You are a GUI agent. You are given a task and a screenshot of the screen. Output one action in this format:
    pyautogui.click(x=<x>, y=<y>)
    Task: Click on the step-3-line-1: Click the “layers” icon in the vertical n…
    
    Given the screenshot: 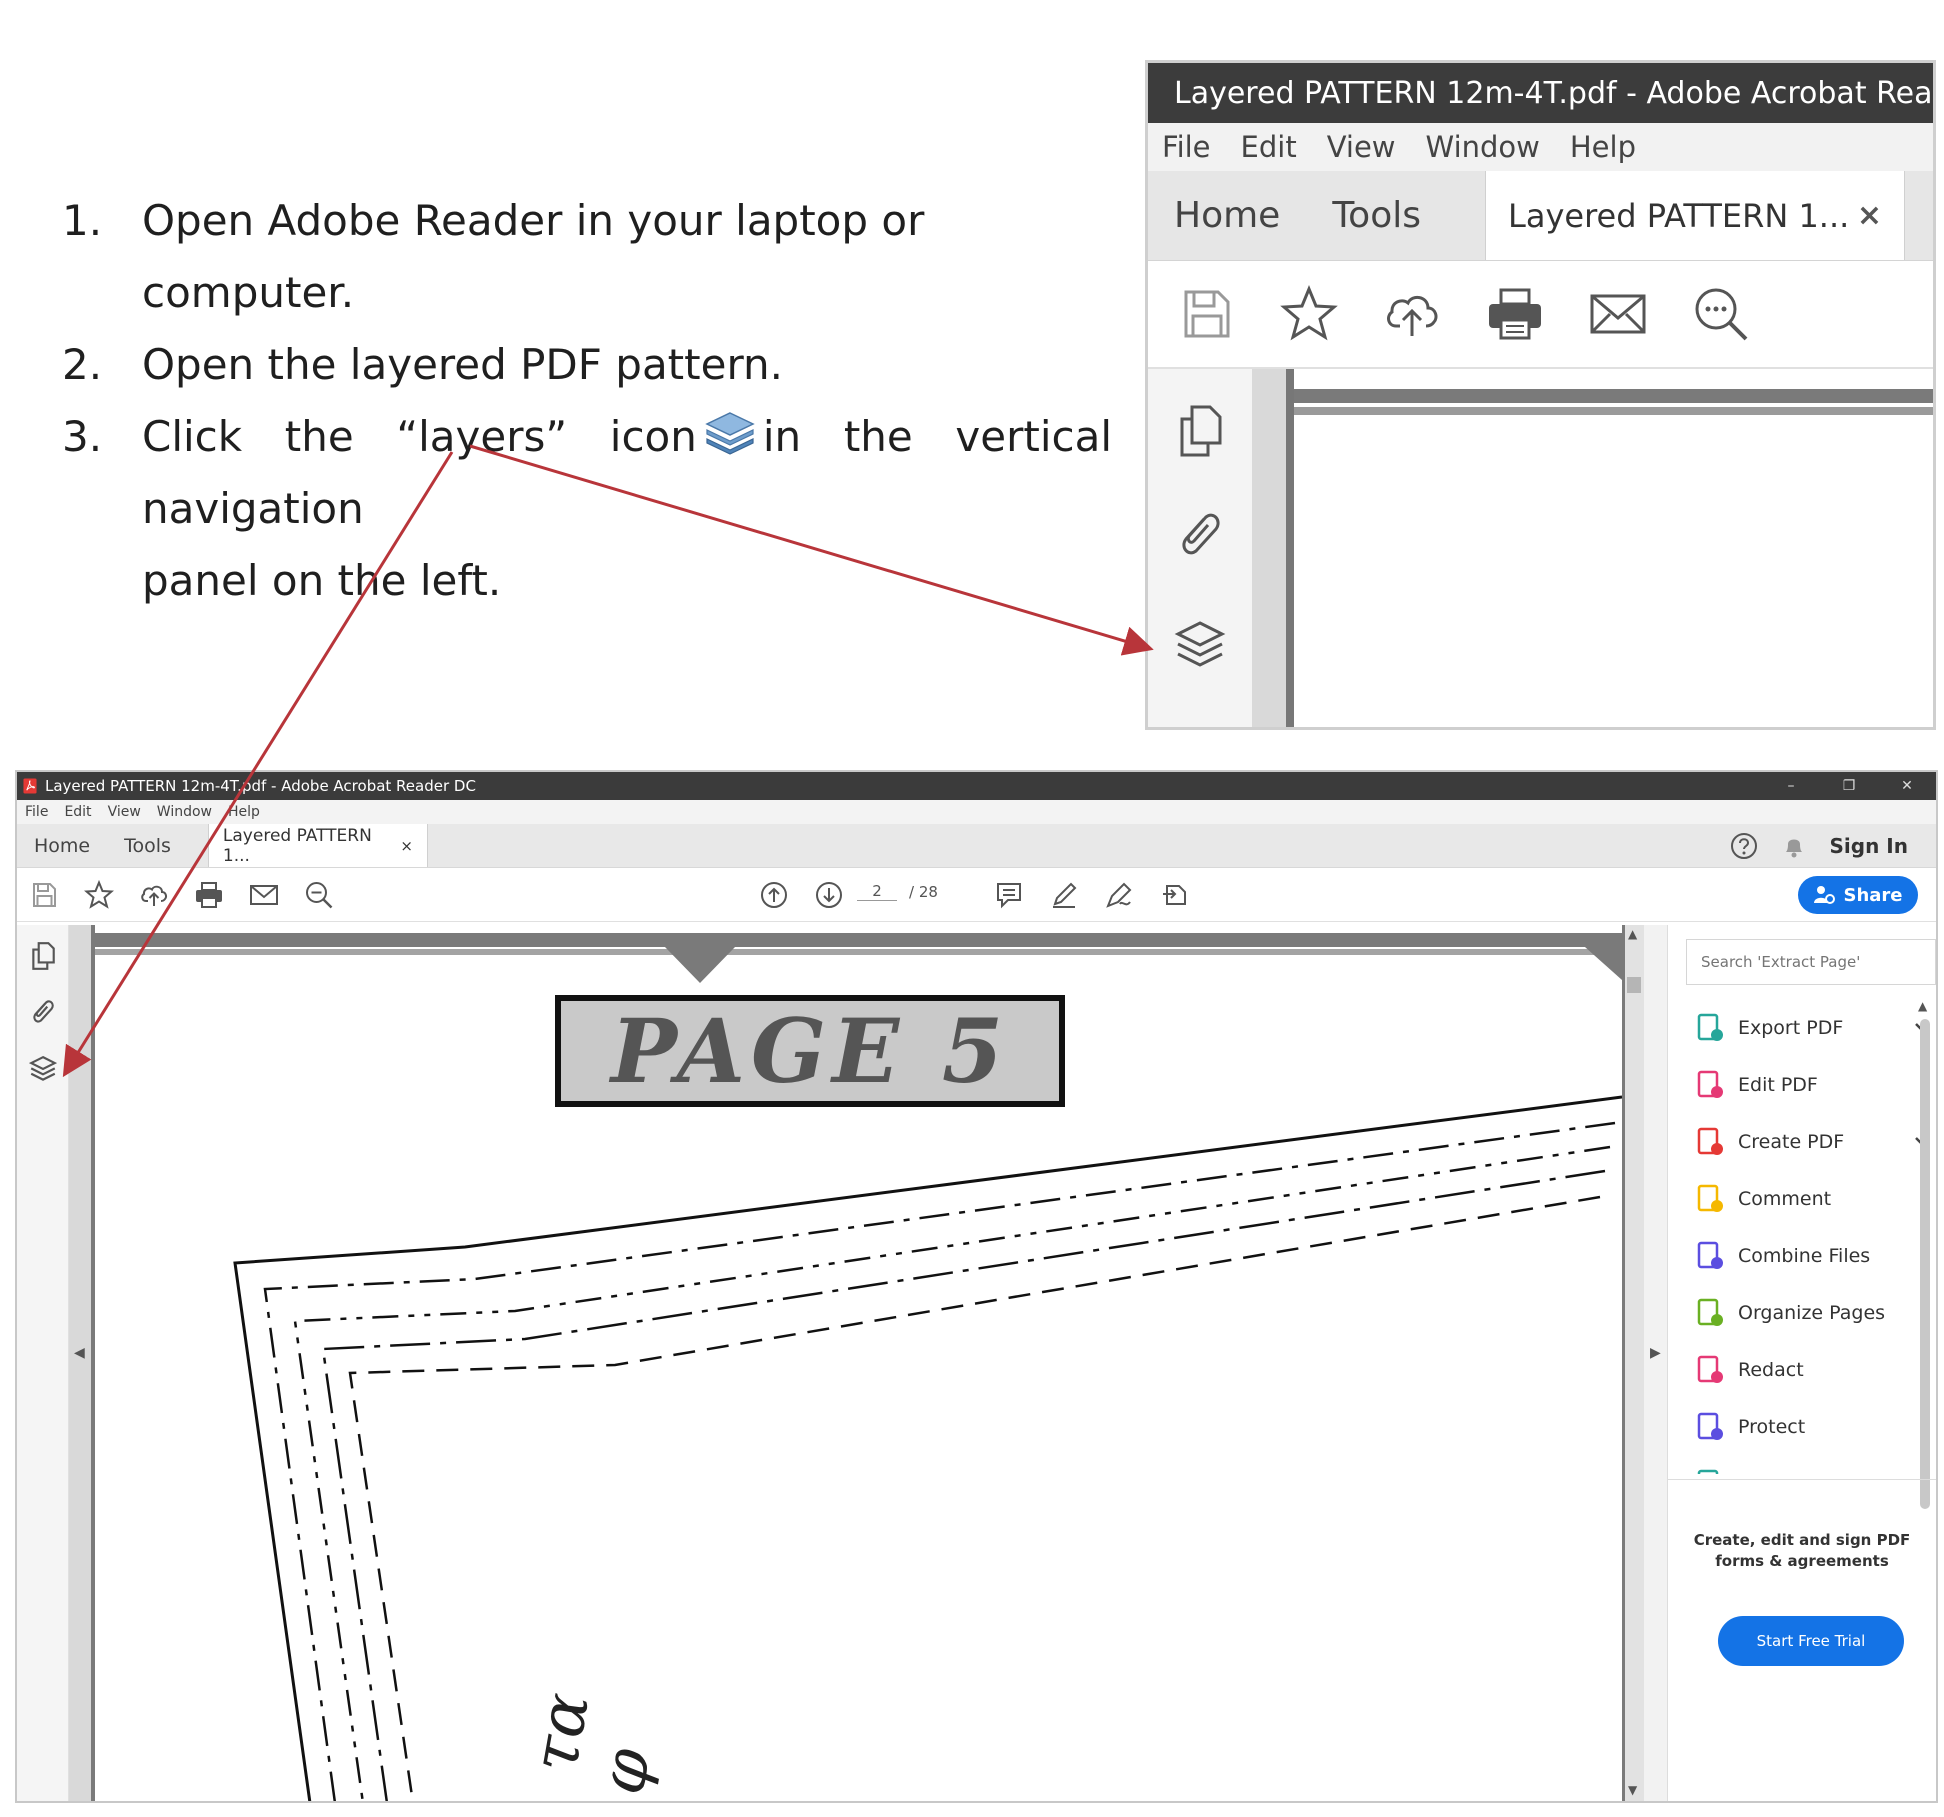 What is the action you would take?
    pyautogui.click(x=627, y=472)
    